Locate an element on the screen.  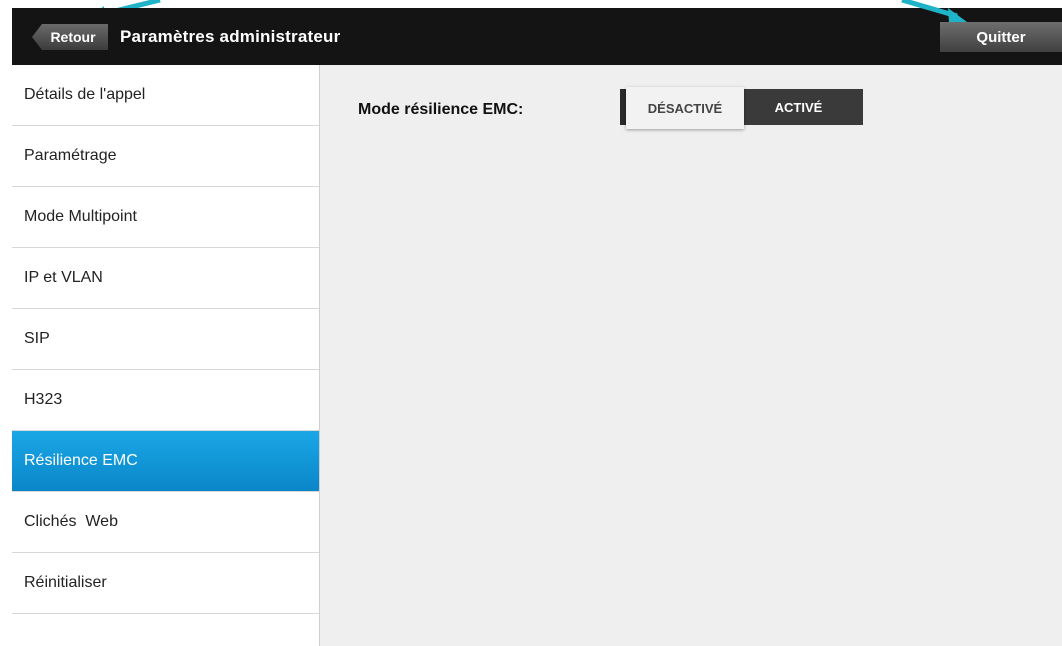
sidebar-item-web-snapshots: Clichés Web is located at coordinates (165, 522).